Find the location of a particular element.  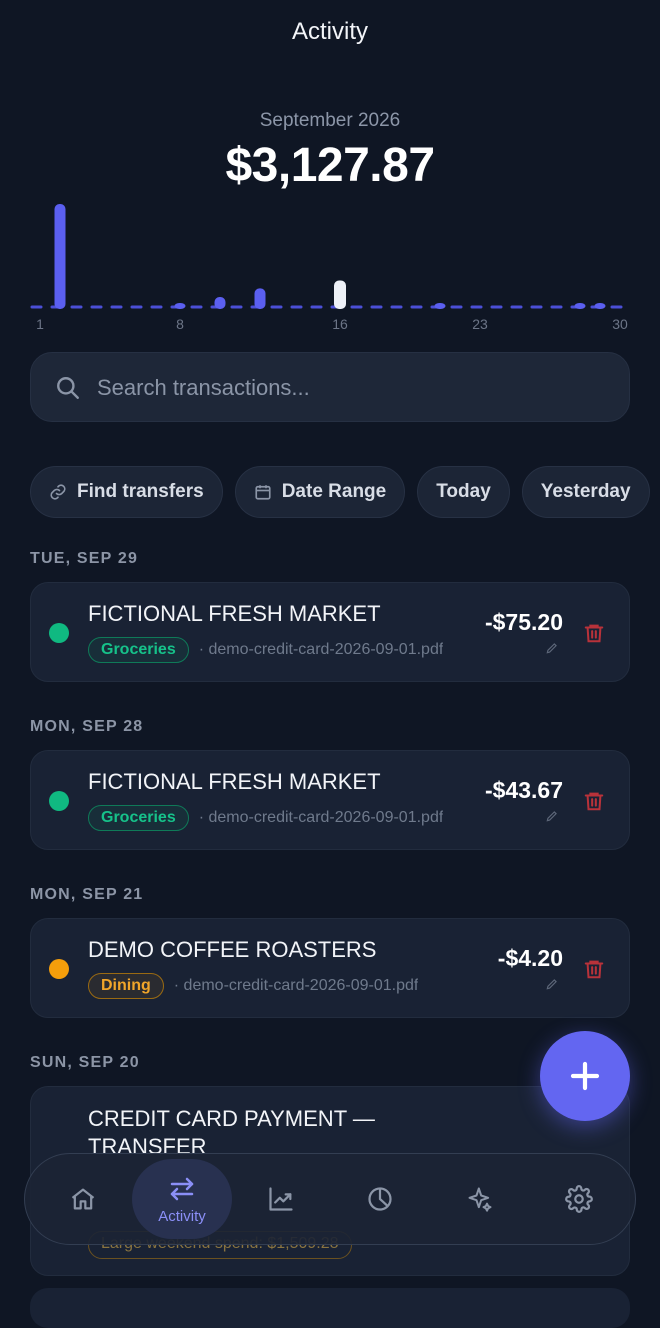

add-transaction-button is located at coordinates (585, 1076).